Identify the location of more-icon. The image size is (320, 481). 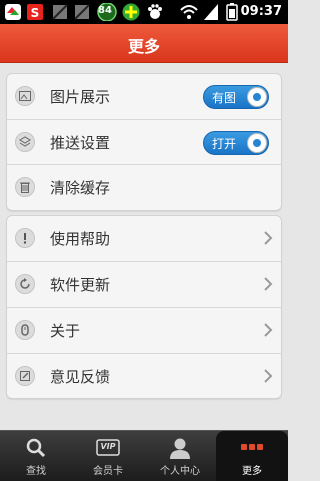
(252, 447).